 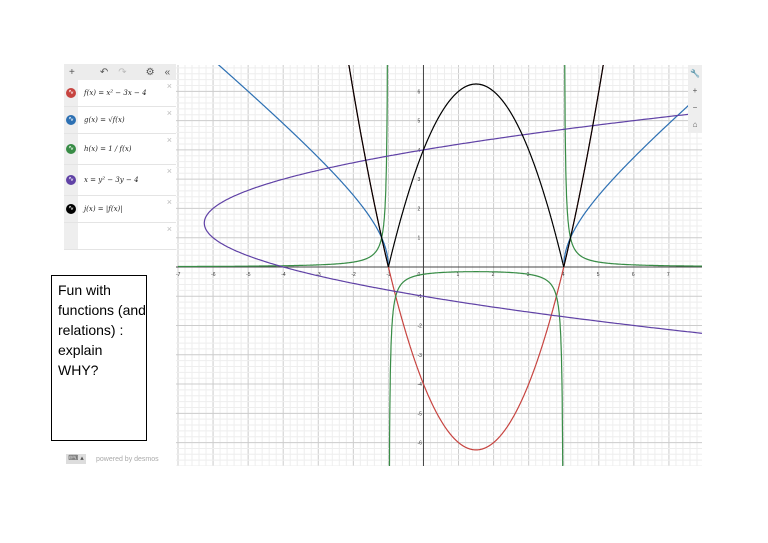 I want to click on expression-row: ×, so click(x=120, y=236).